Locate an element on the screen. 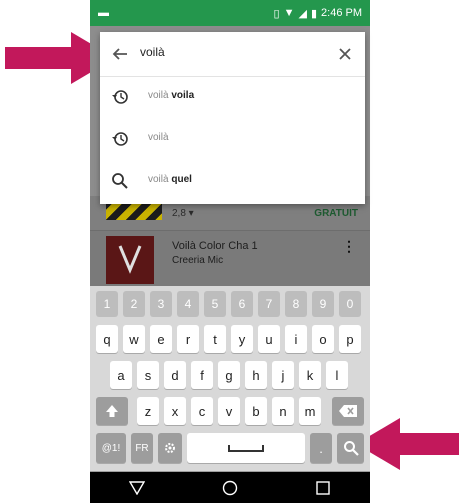 Image resolution: width=459 pixels, height=503 pixels. notification-icon: ▬ is located at coordinates (103, 13).